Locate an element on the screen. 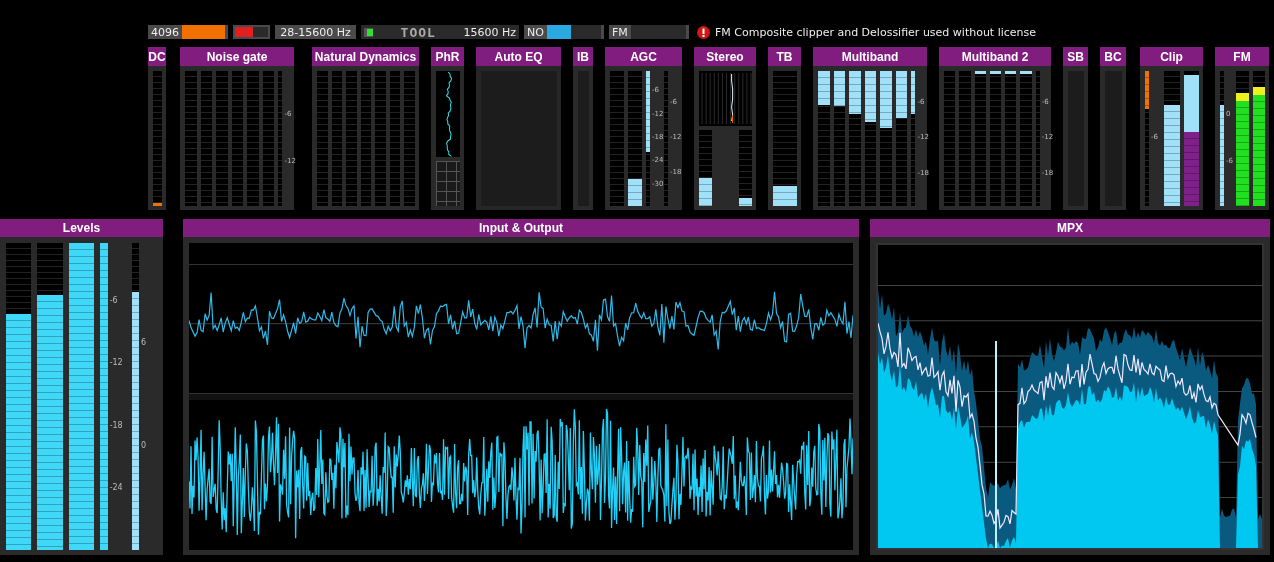 The width and height of the screenshot is (1274, 562). module-title: FM is located at coordinates (1242, 56).